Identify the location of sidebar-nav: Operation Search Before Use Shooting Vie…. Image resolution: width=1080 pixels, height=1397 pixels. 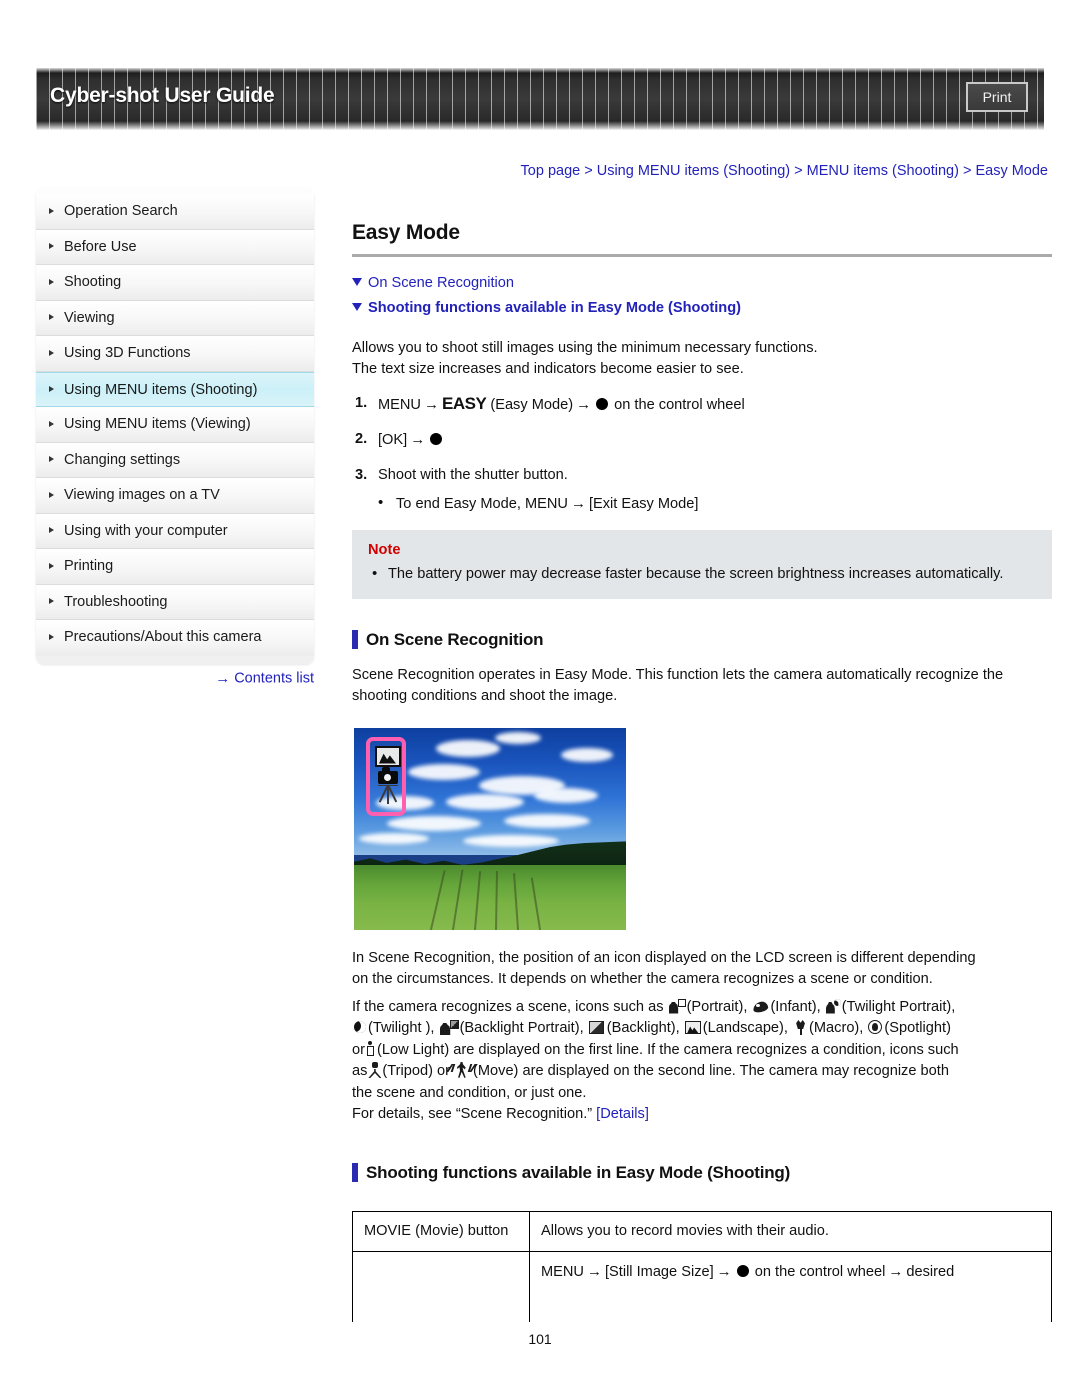
(175, 426).